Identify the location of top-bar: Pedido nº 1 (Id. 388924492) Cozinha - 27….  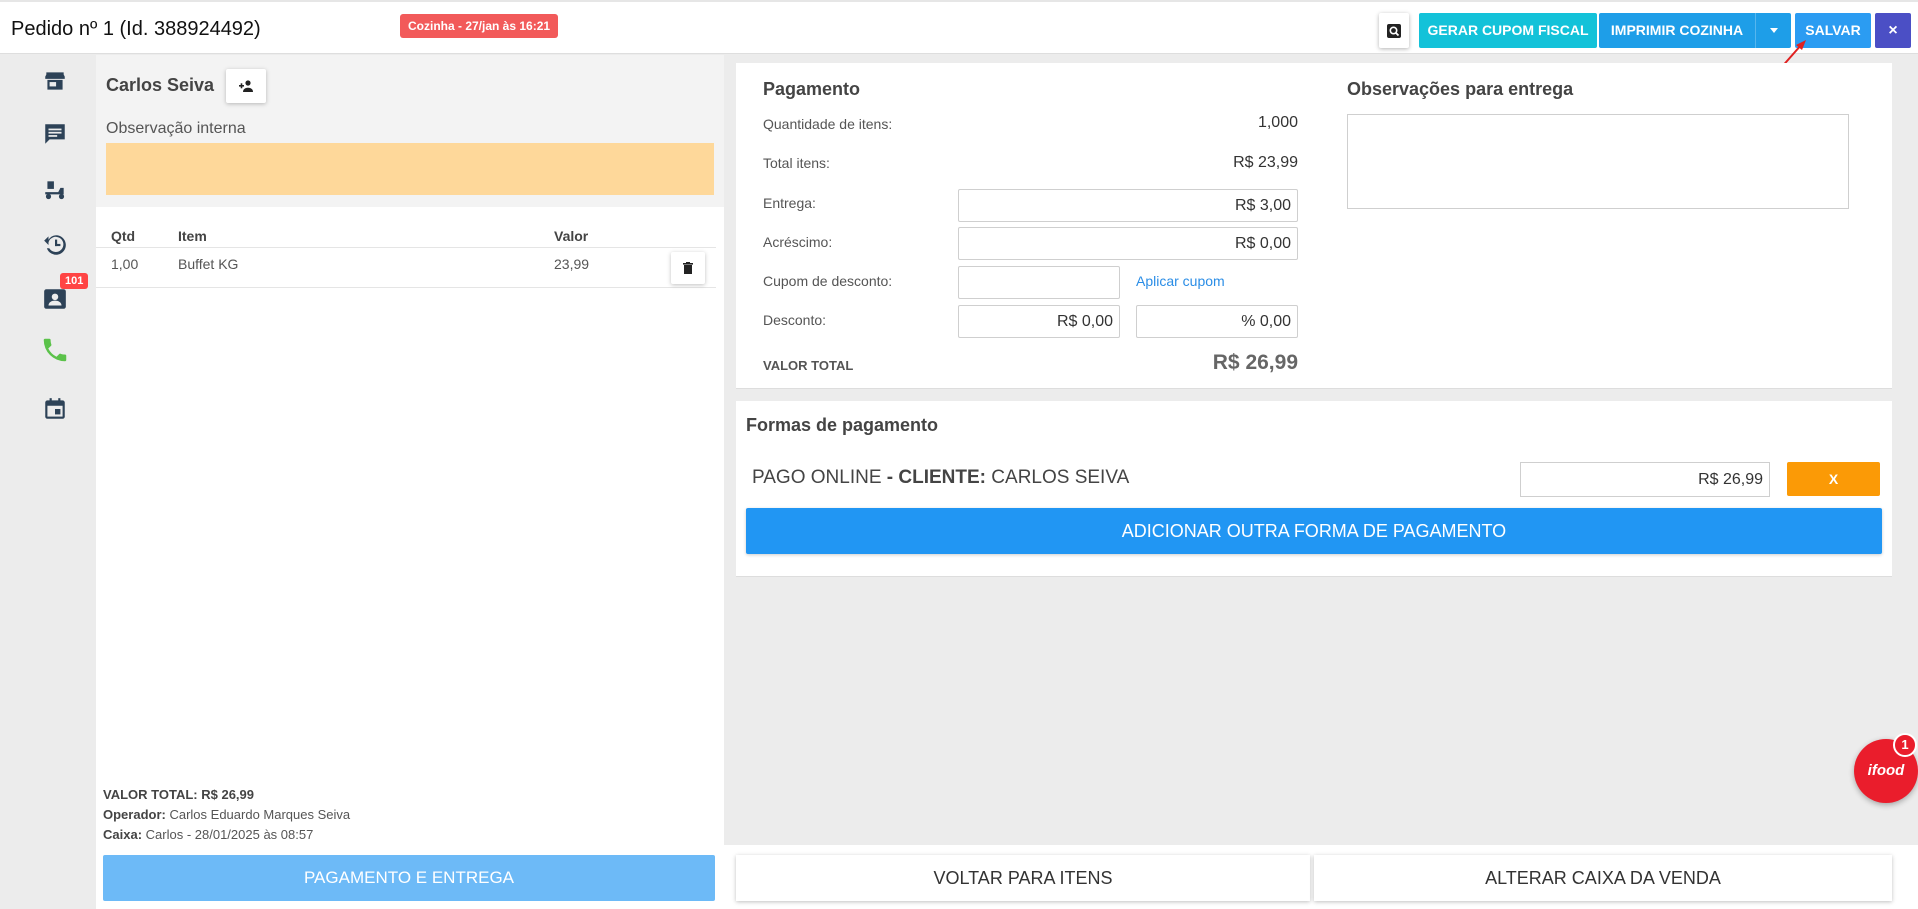
(959, 27).